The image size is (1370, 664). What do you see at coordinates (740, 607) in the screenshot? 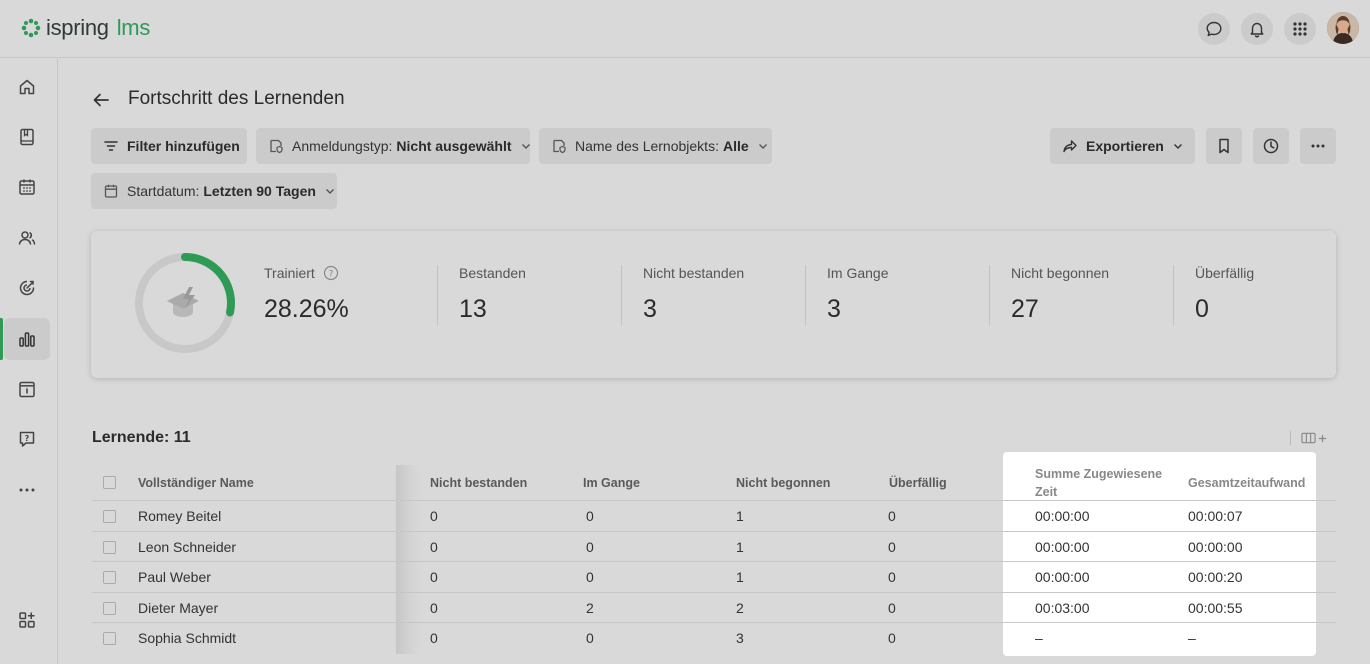
I see `cell-not-started: 2` at bounding box center [740, 607].